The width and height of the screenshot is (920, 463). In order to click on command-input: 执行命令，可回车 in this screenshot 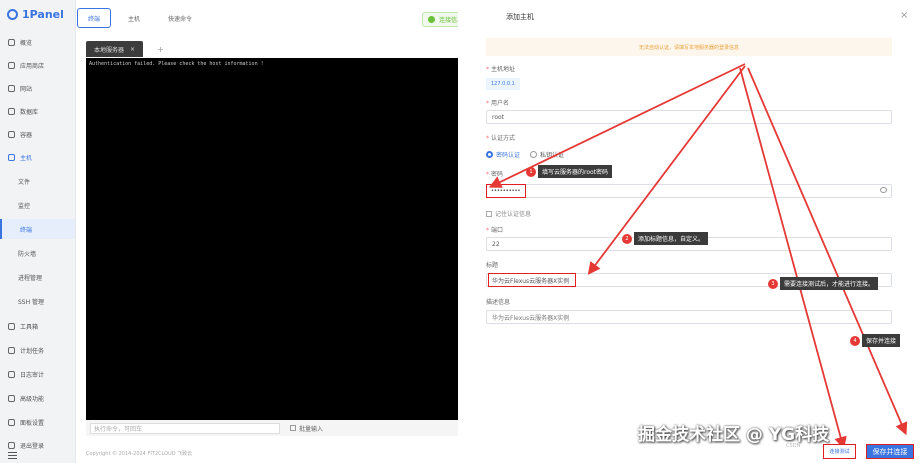, I will do `click(185, 428)`.